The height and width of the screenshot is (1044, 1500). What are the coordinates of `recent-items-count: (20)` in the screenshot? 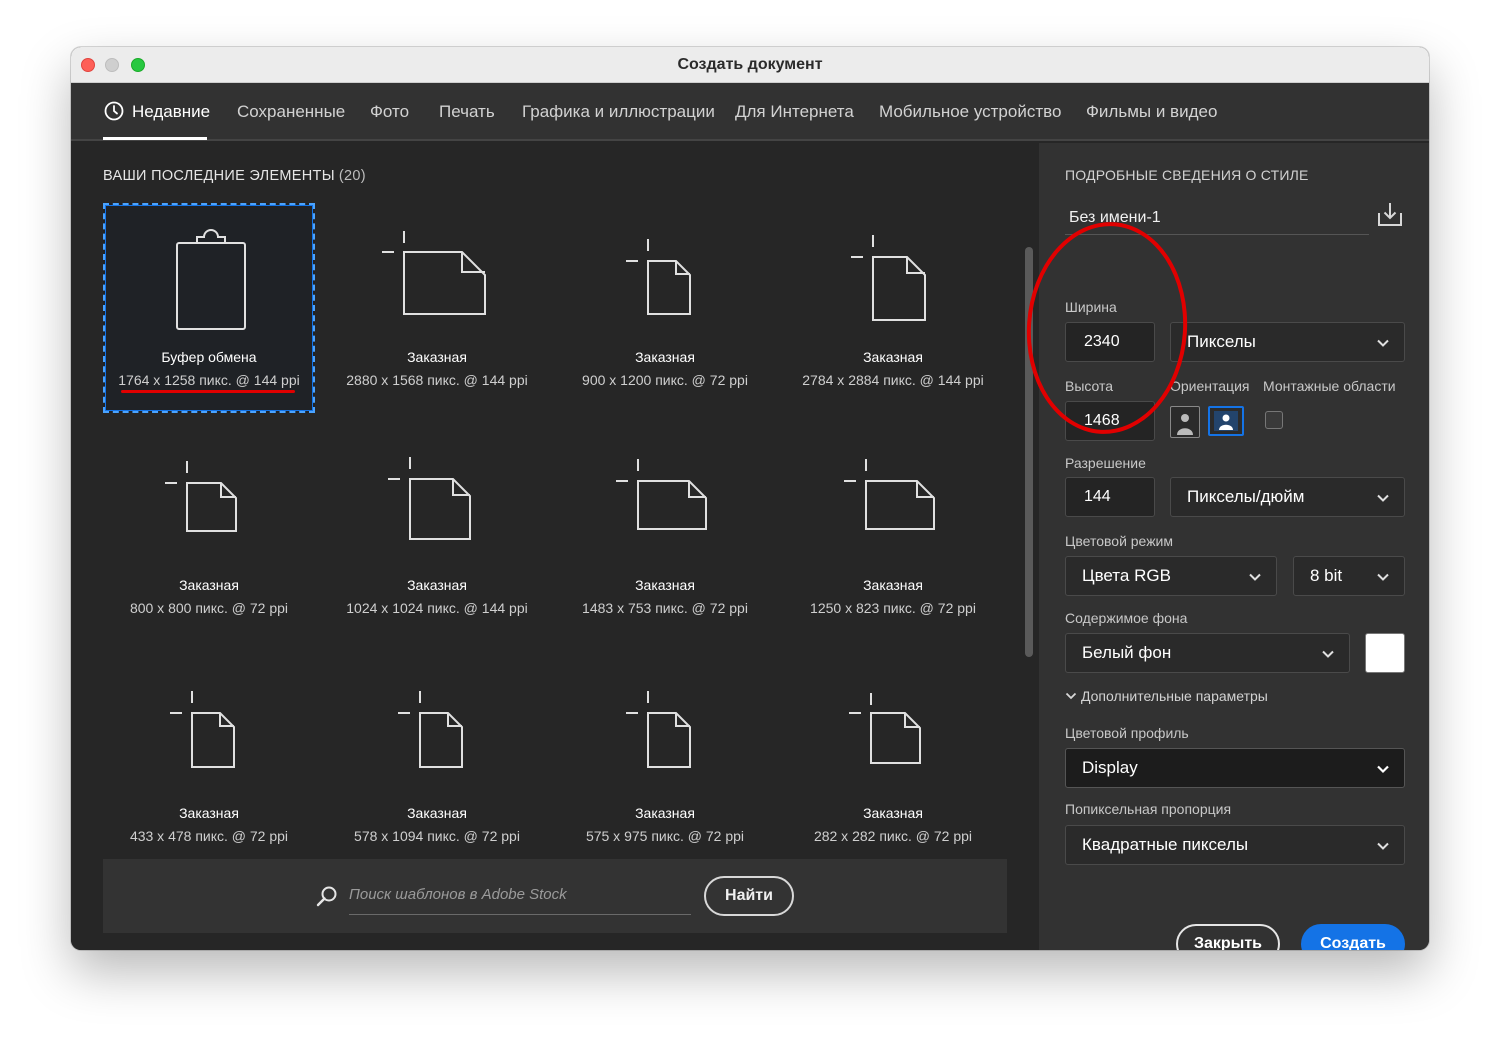 It's located at (352, 176).